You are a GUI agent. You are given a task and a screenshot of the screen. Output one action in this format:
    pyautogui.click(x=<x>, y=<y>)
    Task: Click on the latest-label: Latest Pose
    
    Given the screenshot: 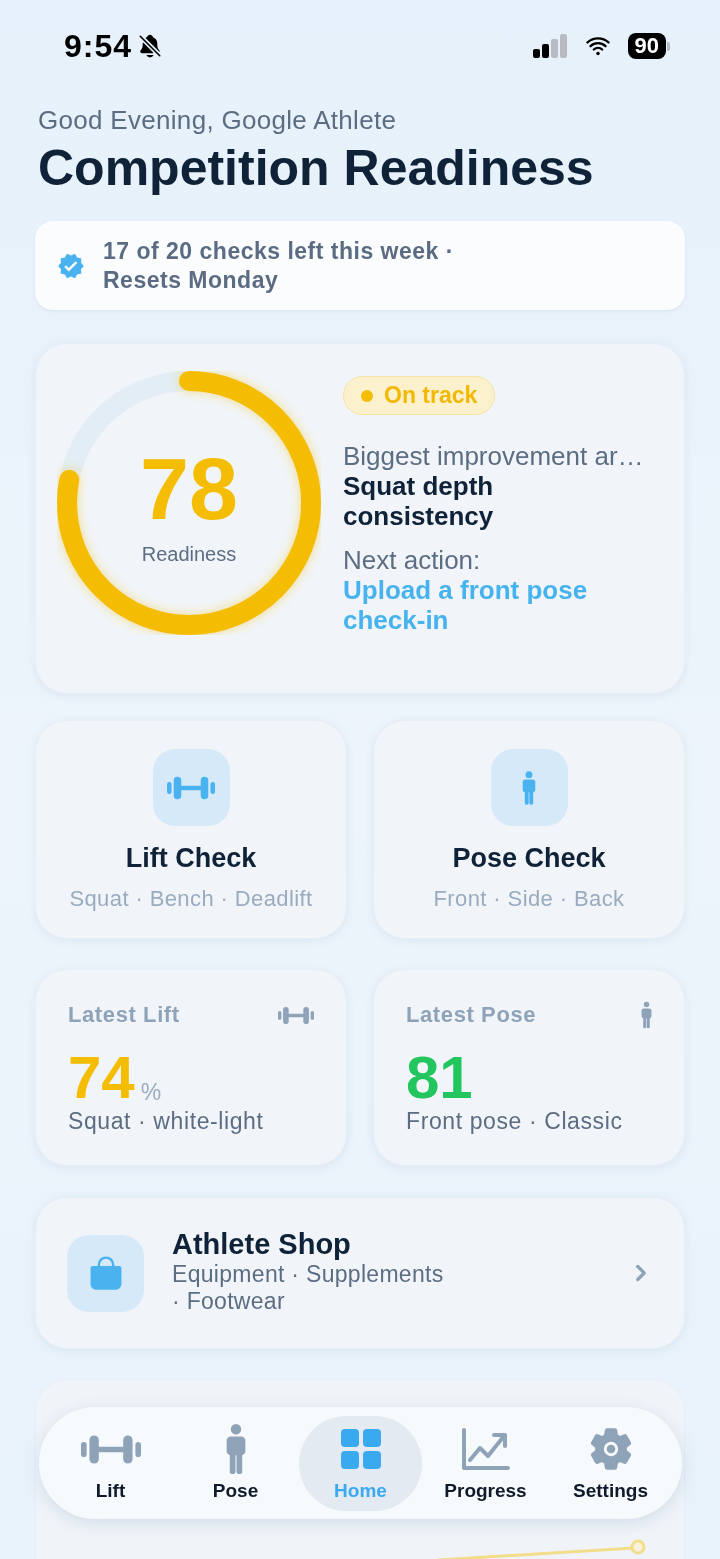 What is the action you would take?
    pyautogui.click(x=471, y=1015)
    